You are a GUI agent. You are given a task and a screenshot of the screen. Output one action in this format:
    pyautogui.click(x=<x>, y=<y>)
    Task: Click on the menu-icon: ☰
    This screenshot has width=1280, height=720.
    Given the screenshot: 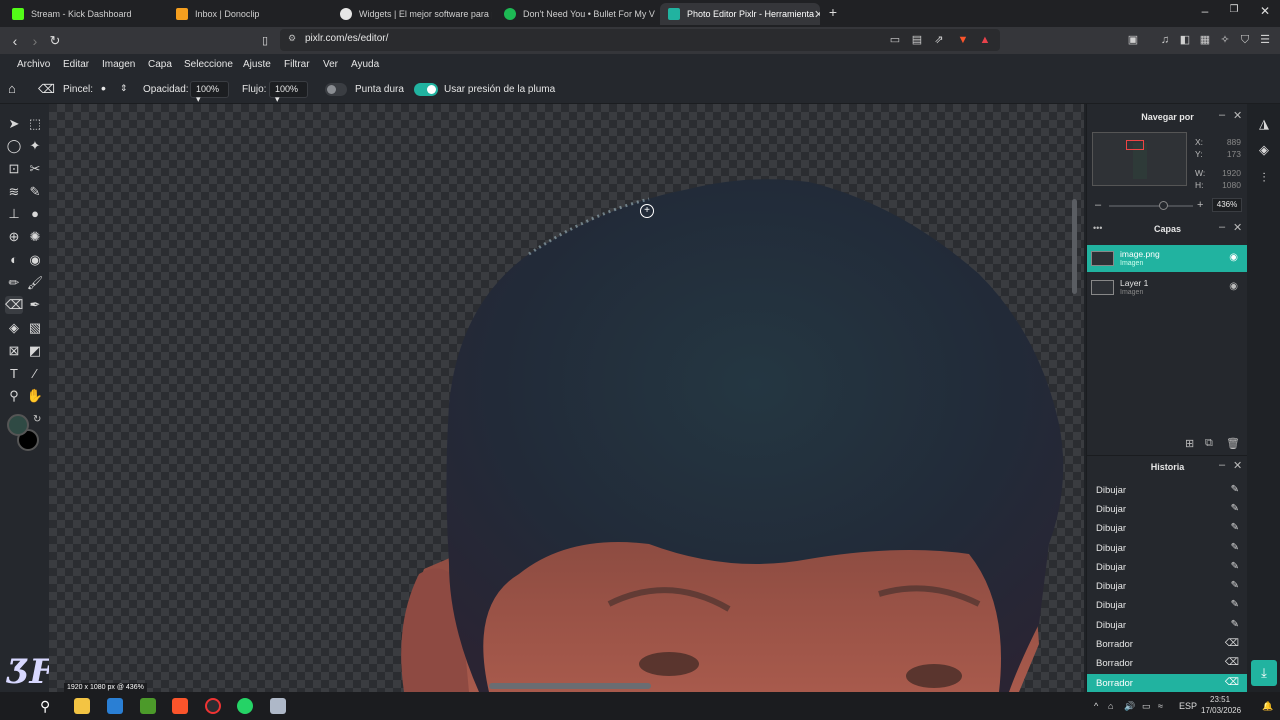 What is the action you would take?
    pyautogui.click(x=1265, y=40)
    